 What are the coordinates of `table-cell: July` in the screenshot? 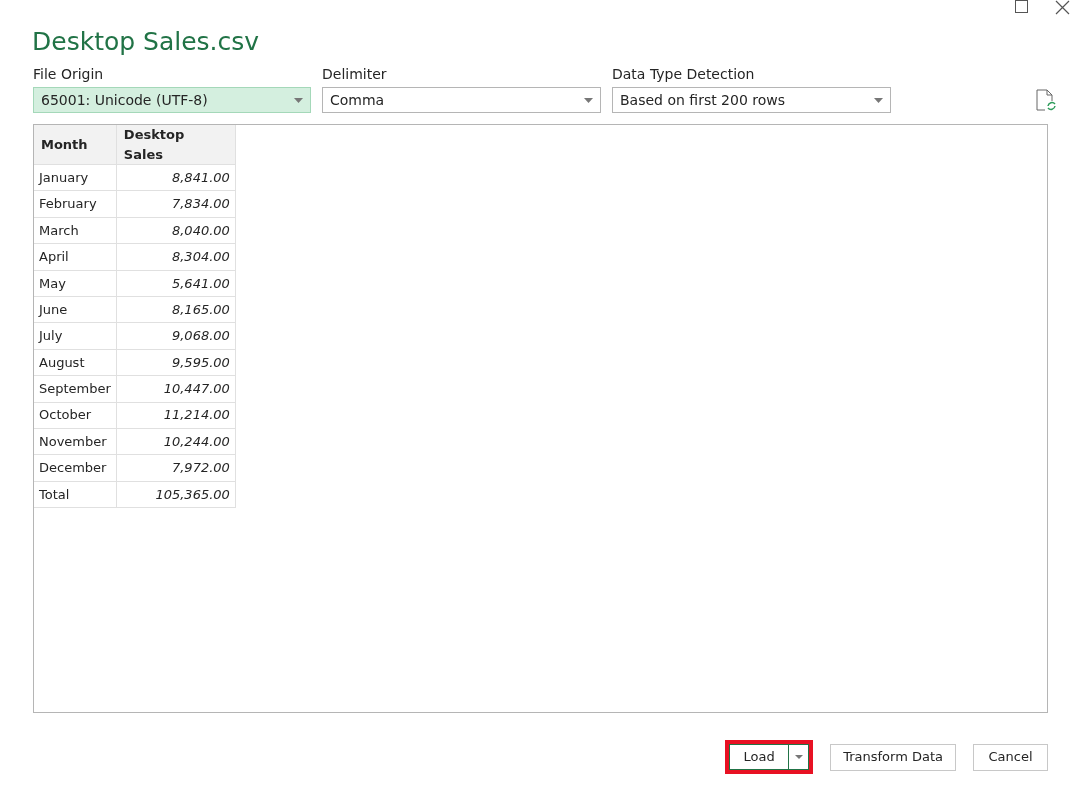 It's located at (75, 336).